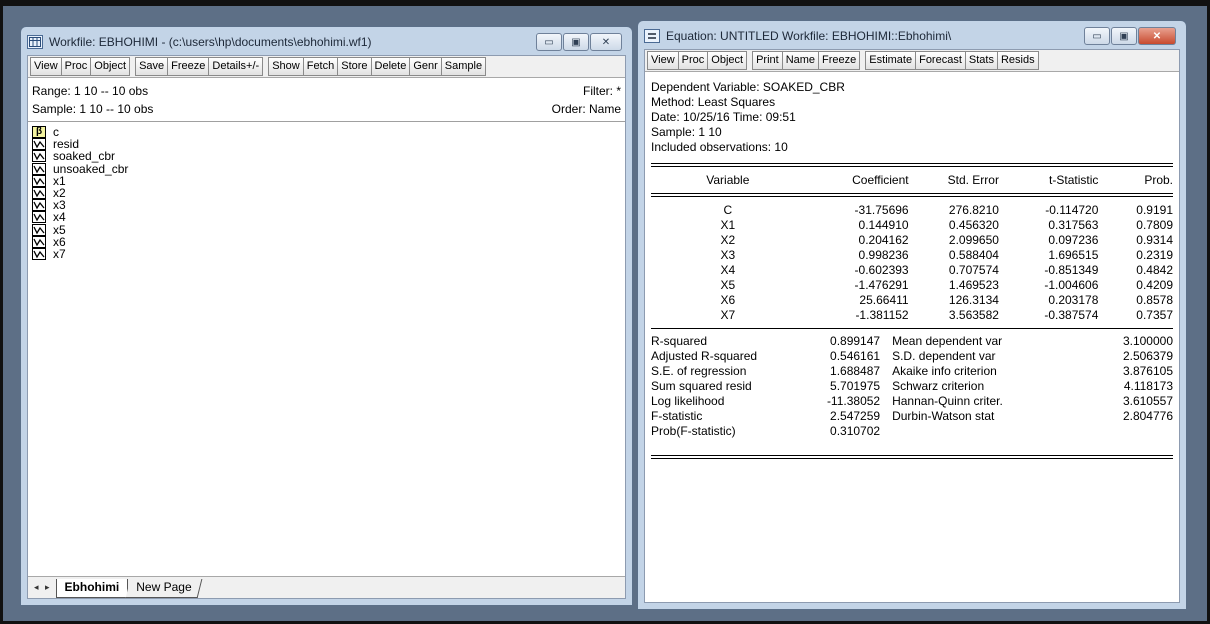 This screenshot has width=1210, height=624. I want to click on forecast-button: Forecast, so click(940, 60).